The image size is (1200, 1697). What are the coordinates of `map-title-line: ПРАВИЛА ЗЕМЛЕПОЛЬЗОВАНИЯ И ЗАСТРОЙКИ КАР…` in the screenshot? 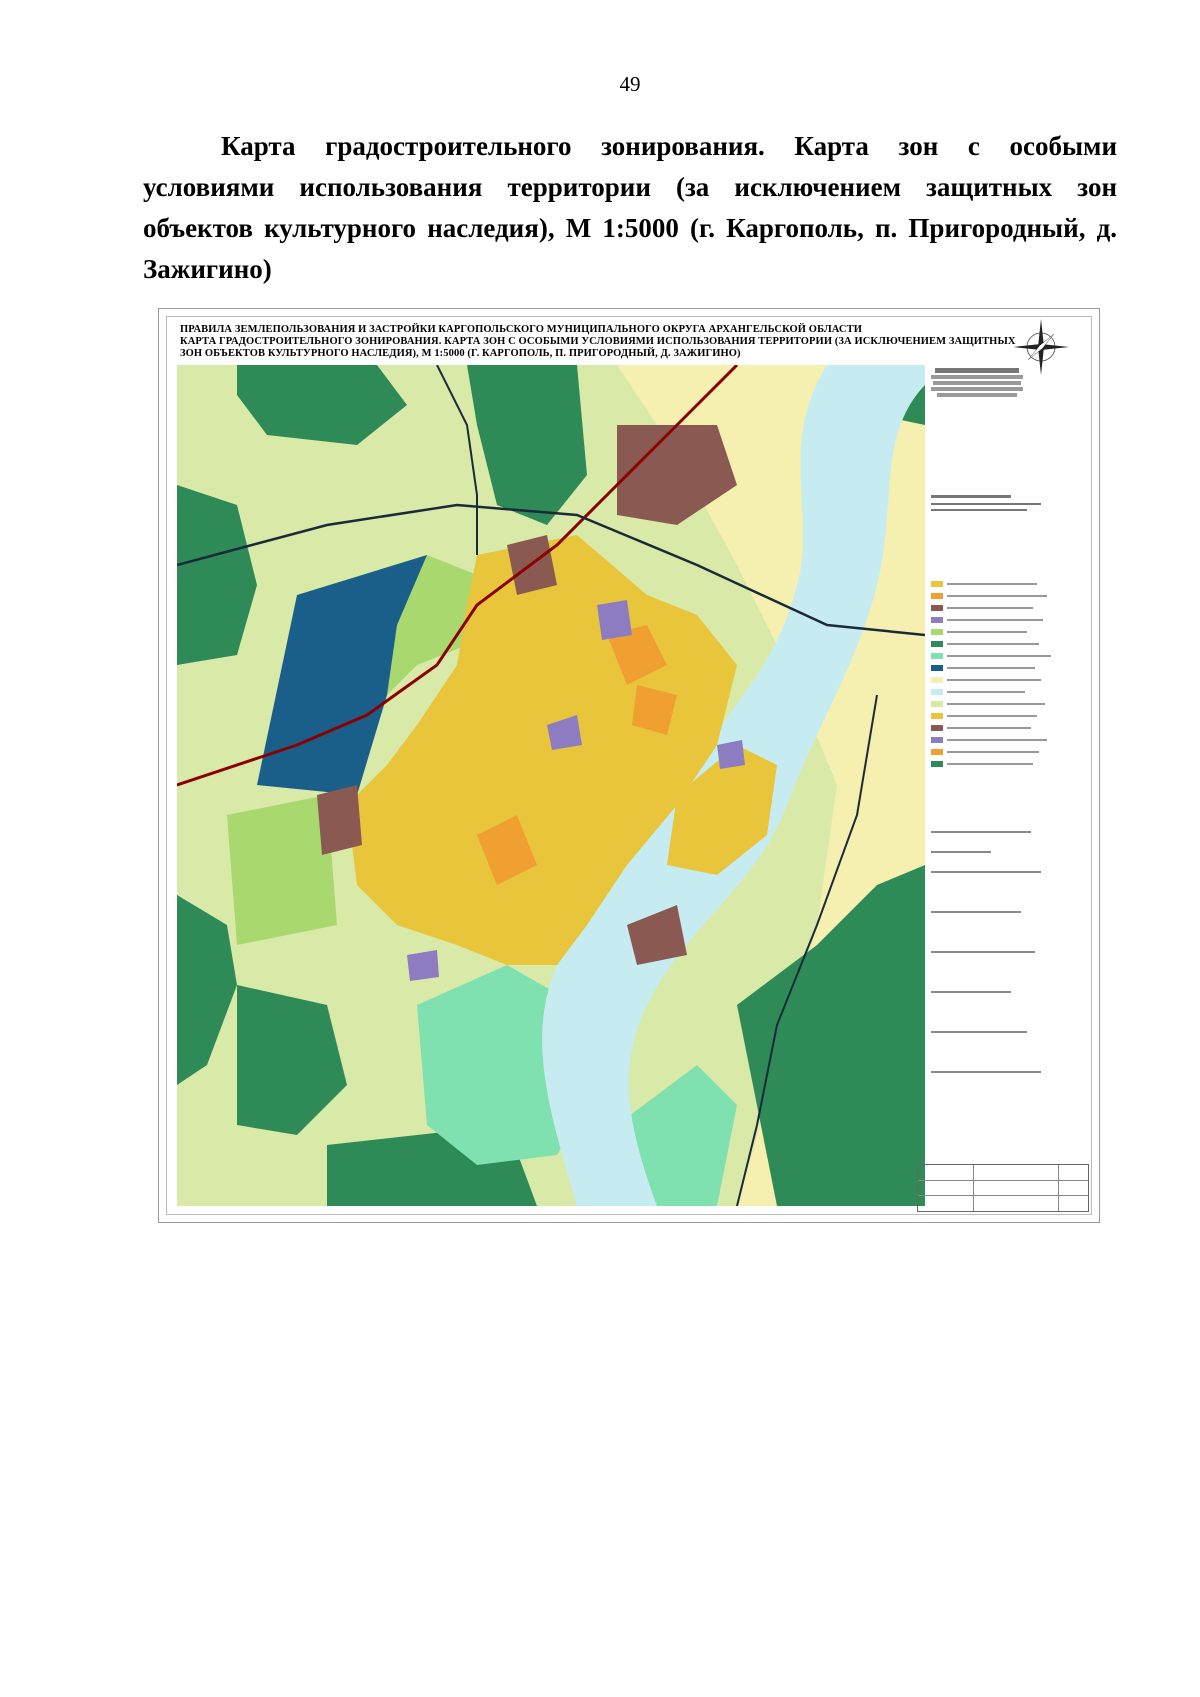 It's located at (521, 329).